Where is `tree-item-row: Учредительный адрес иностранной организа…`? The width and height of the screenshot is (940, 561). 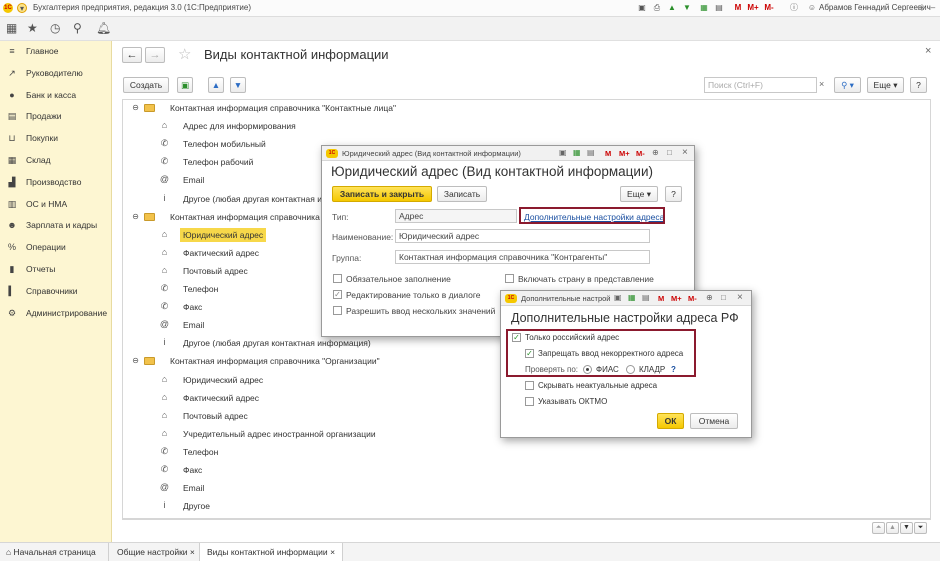
tree-item-row: Учредительный адрес иностранной организа… is located at coordinates (279, 434).